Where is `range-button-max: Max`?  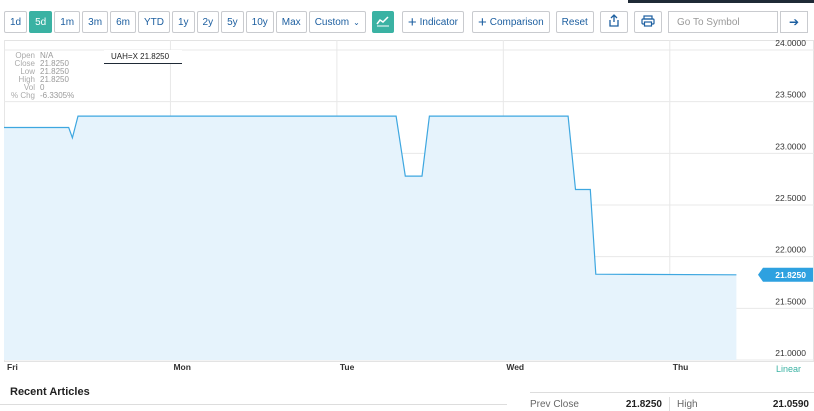 range-button-max: Max is located at coordinates (291, 22).